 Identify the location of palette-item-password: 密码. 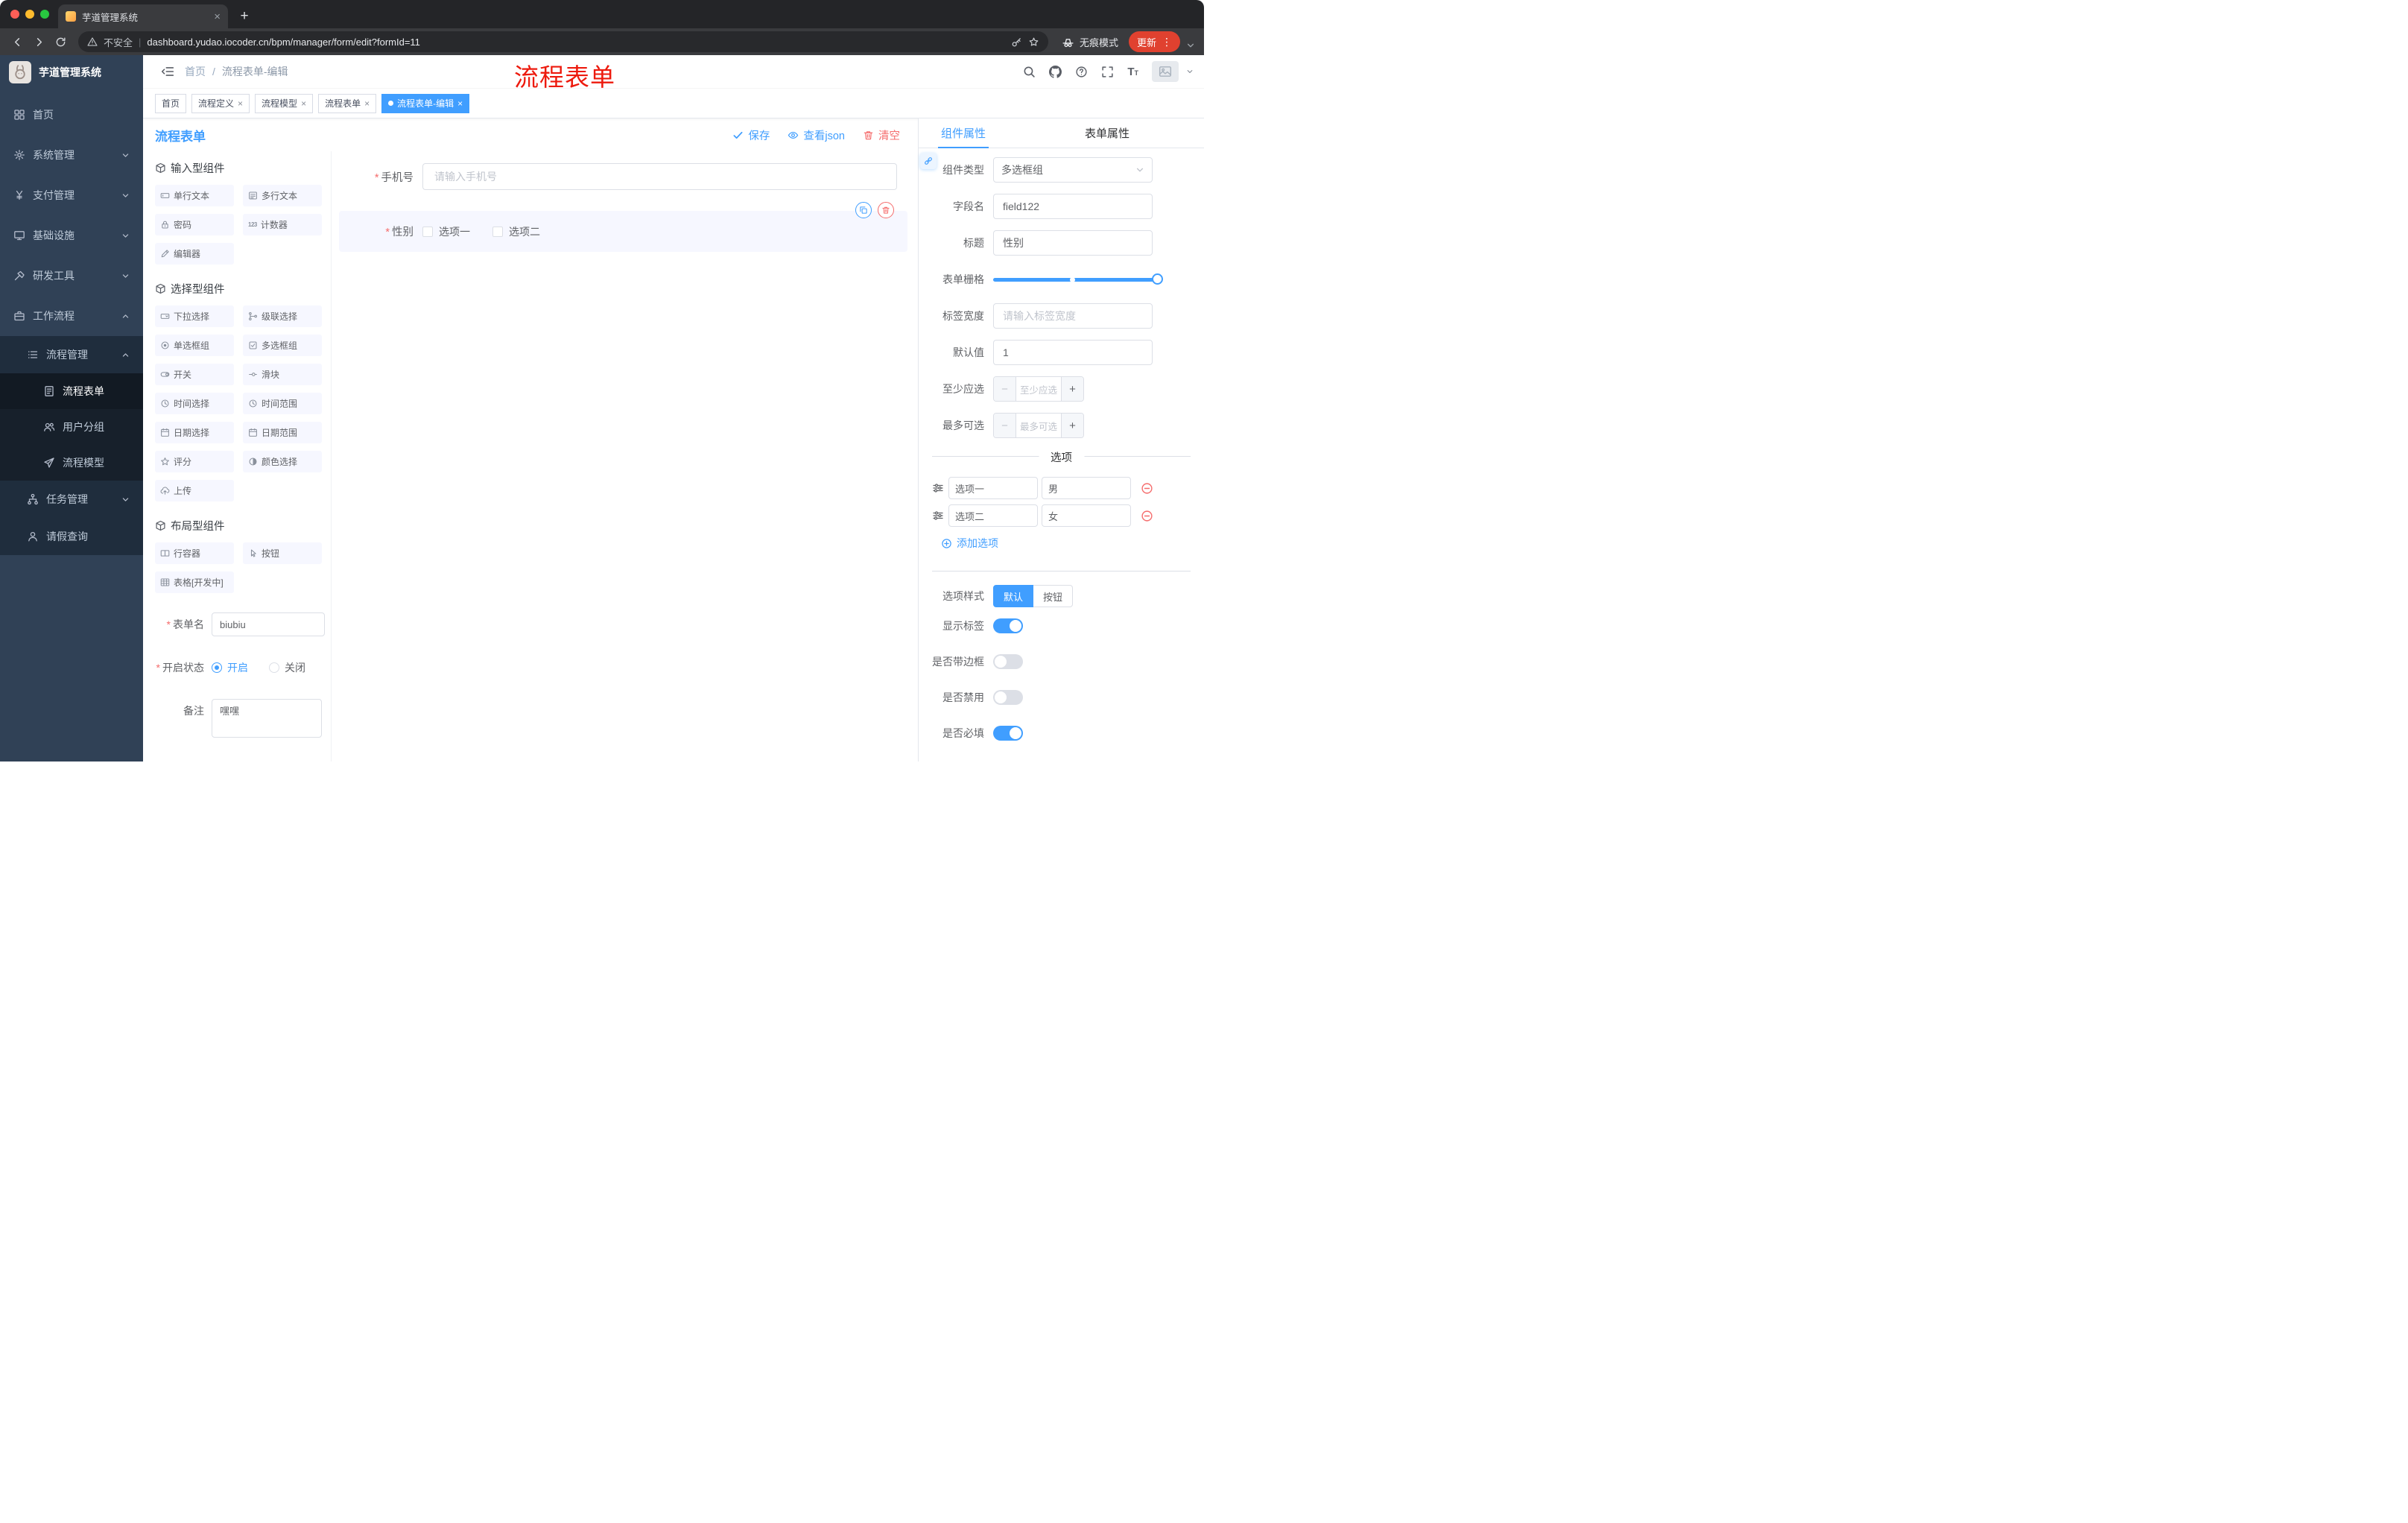
(194, 225).